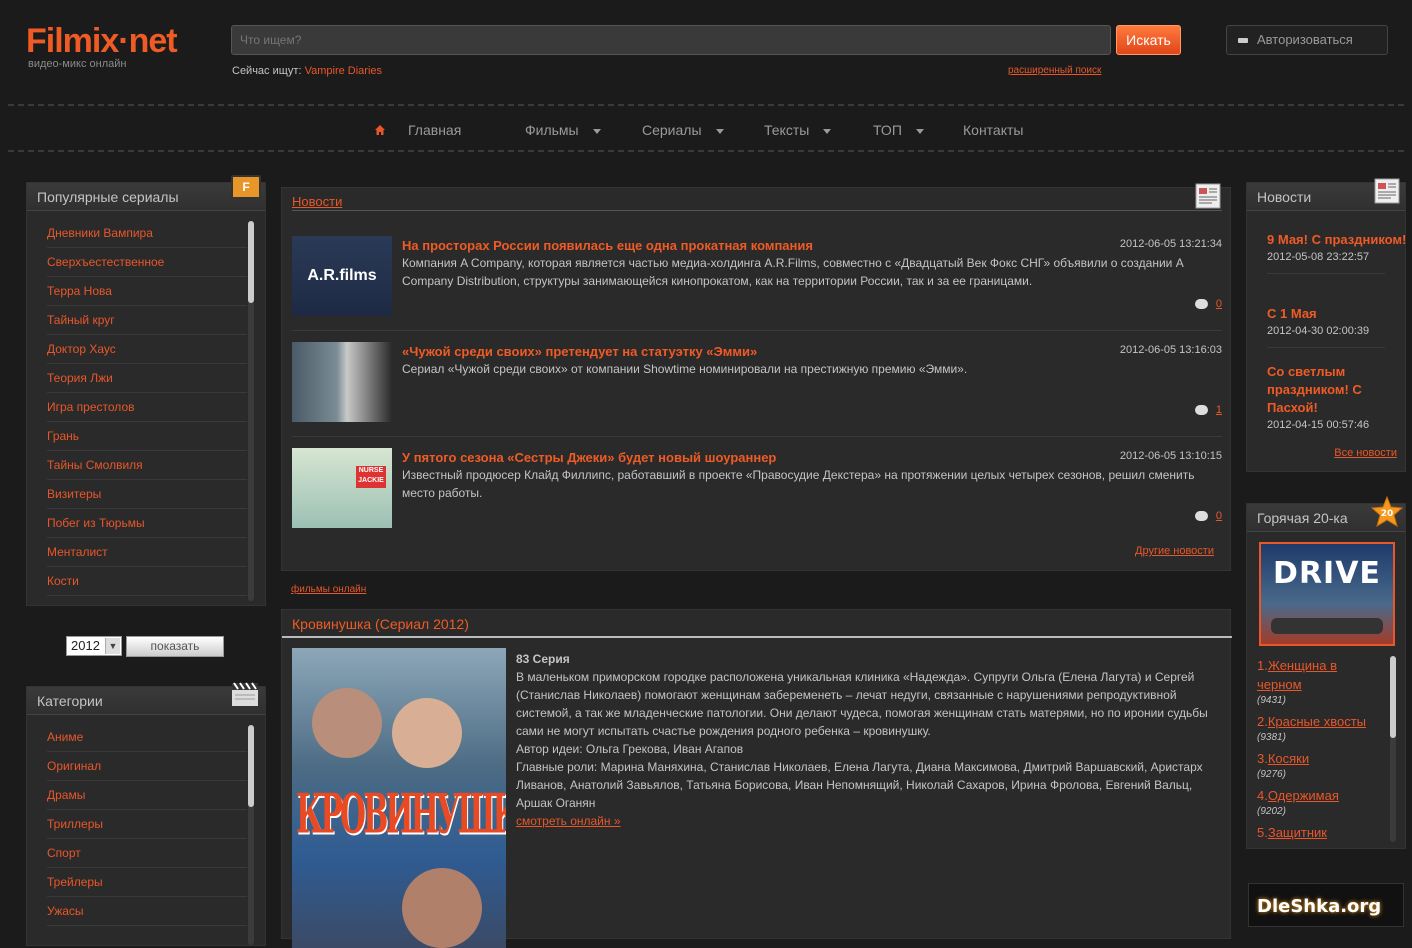  Describe the element at coordinates (1170, 456) in the screenshot. I see `news-item-date: 2012-06-05 13:10:15` at that location.